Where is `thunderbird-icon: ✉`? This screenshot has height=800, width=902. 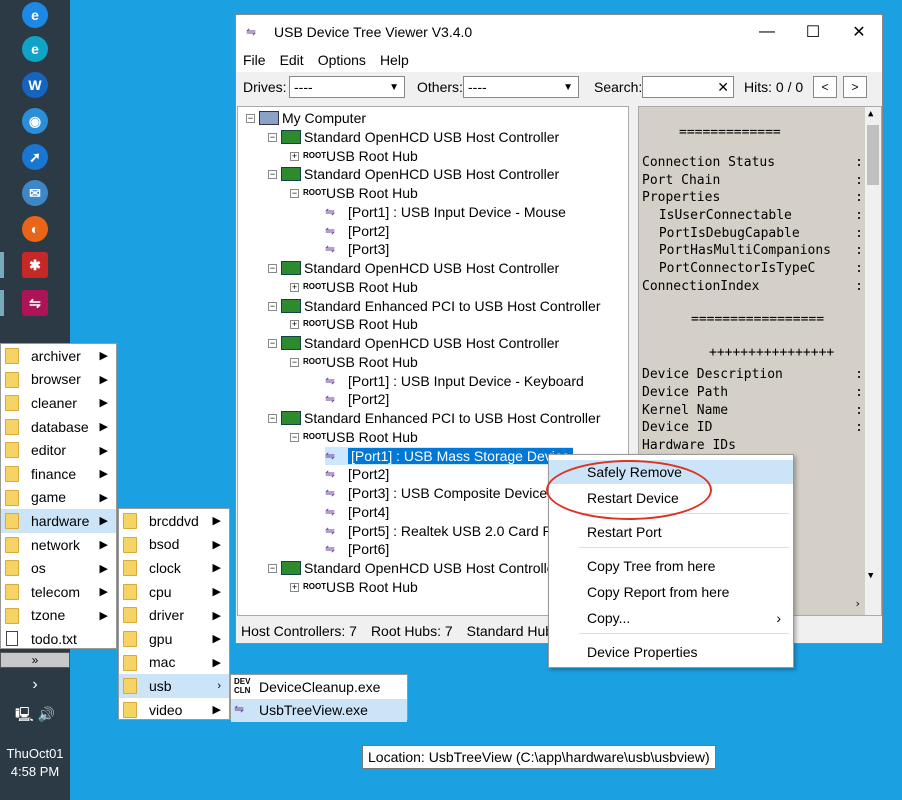
thunderbird-icon: ✉ is located at coordinates (35, 193).